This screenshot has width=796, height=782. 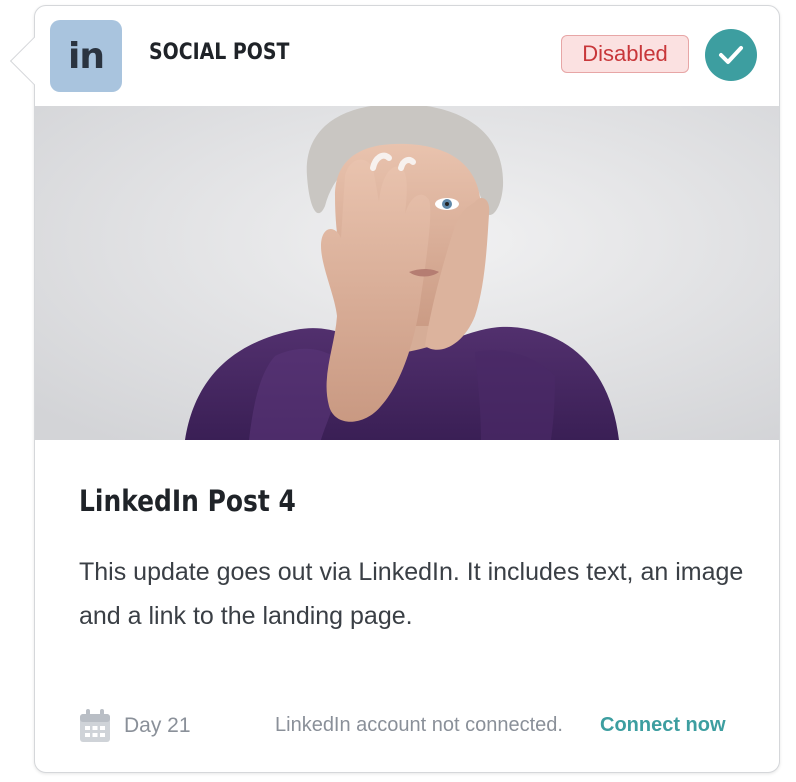 What do you see at coordinates (663, 725) in the screenshot?
I see `connect-now-link: Connect now` at bounding box center [663, 725].